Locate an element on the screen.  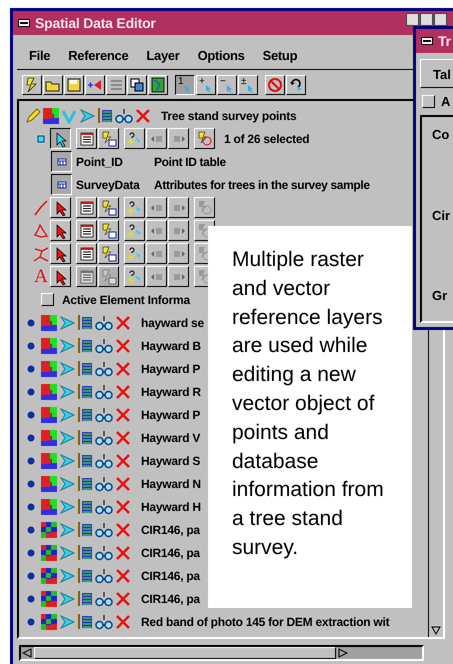
lightning-tool-button is located at coordinates (32, 85).